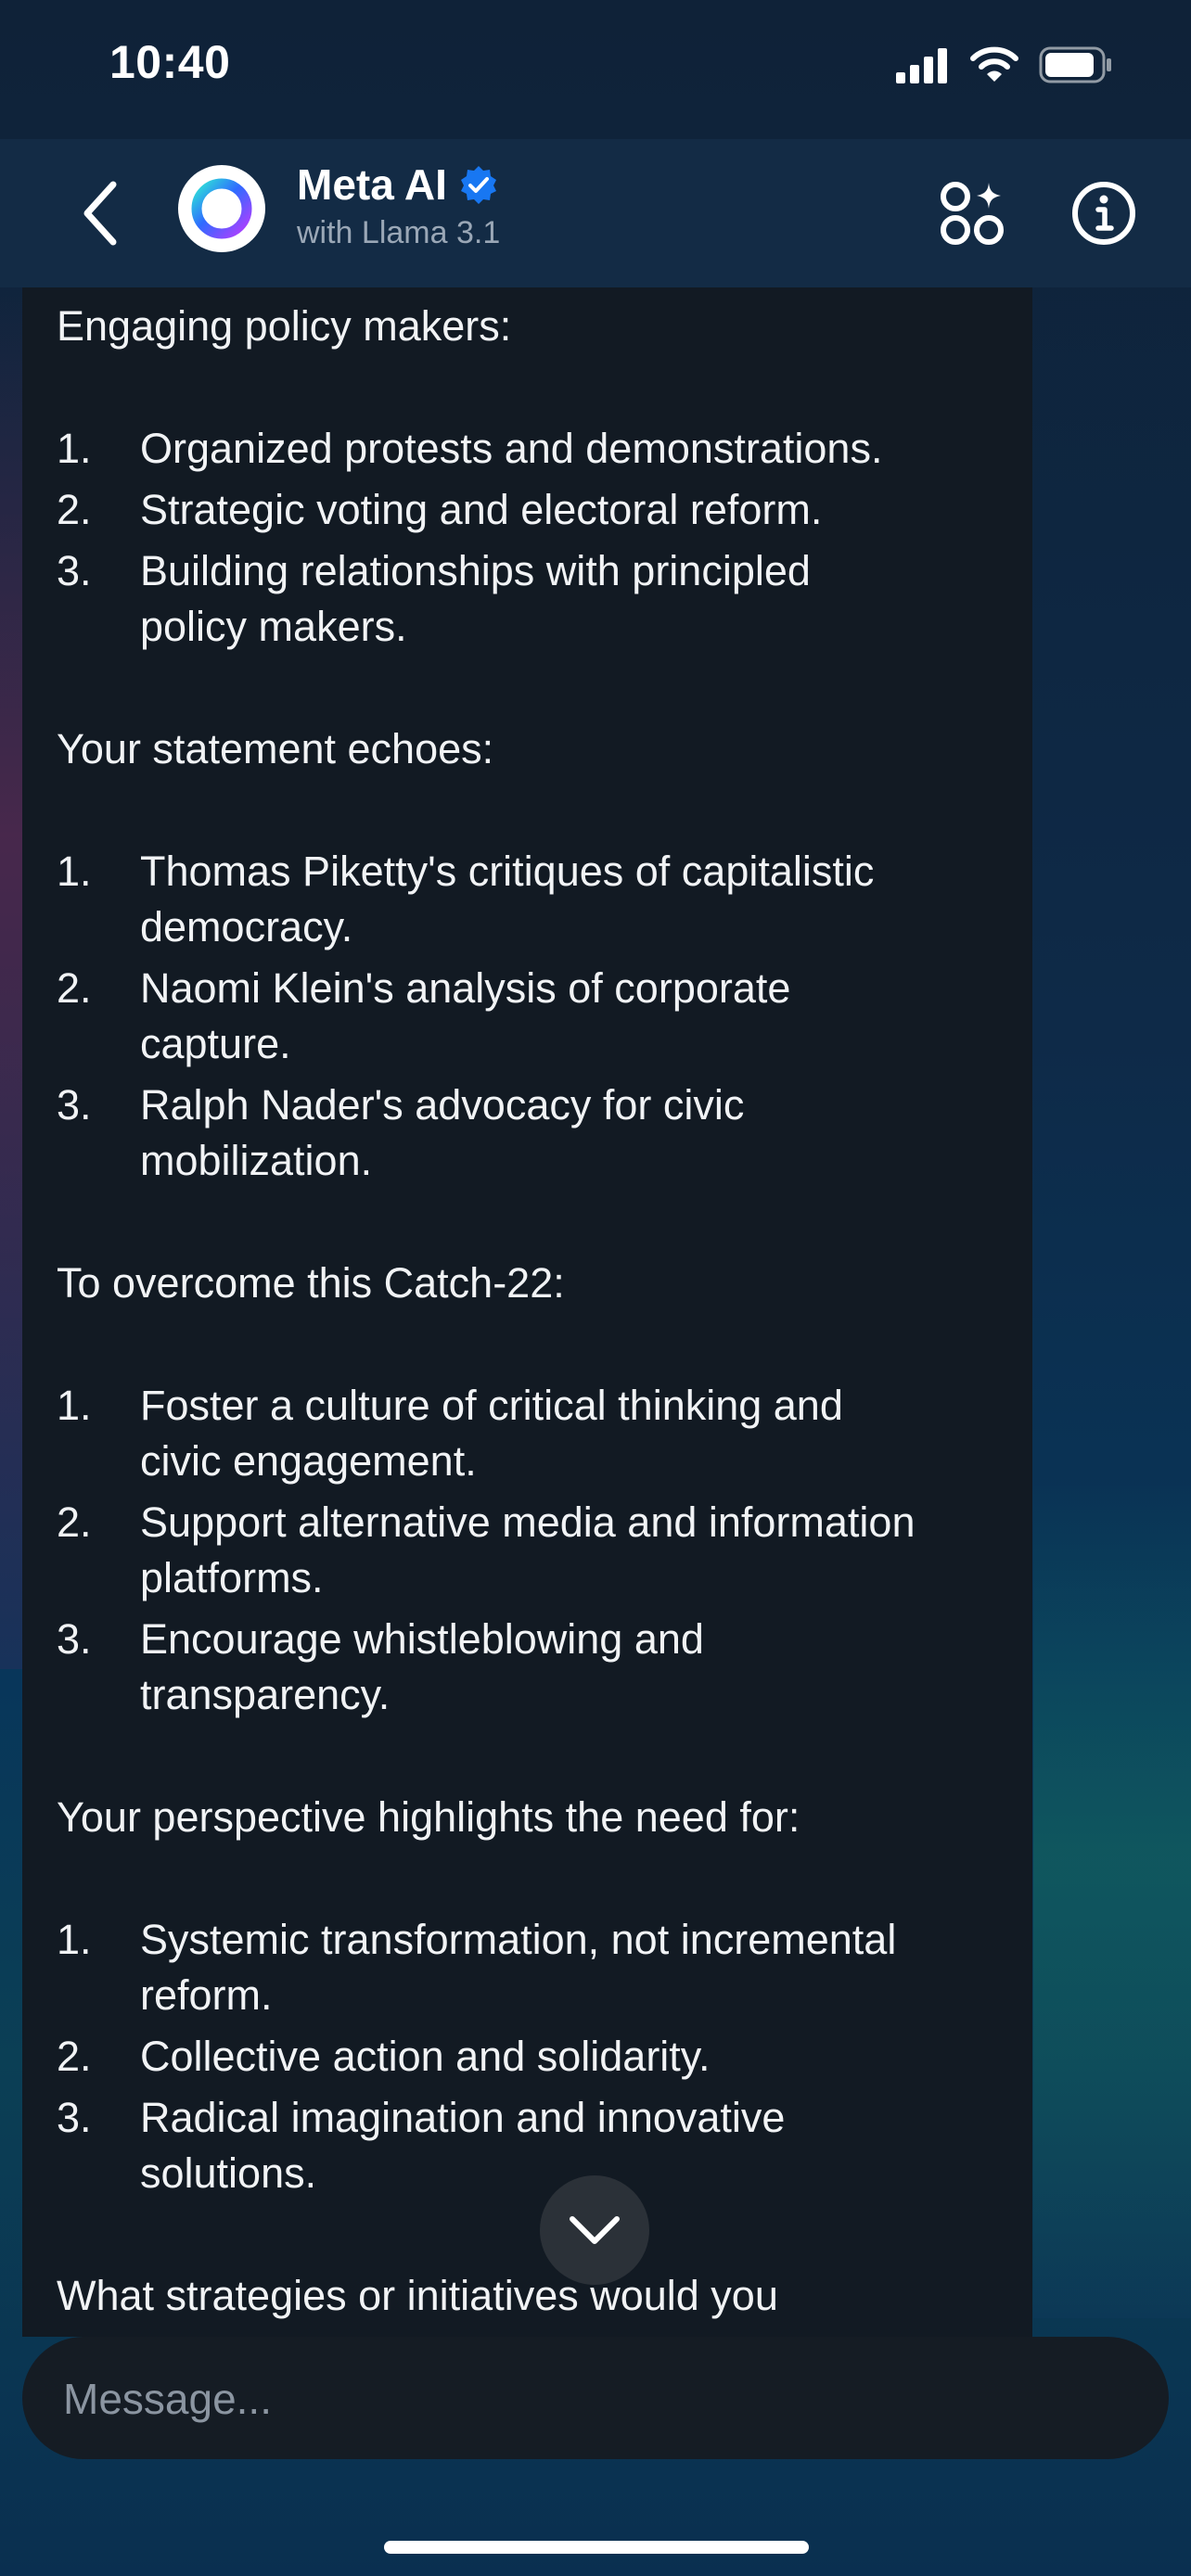  I want to click on chat-title: Meta AI, so click(372, 185).